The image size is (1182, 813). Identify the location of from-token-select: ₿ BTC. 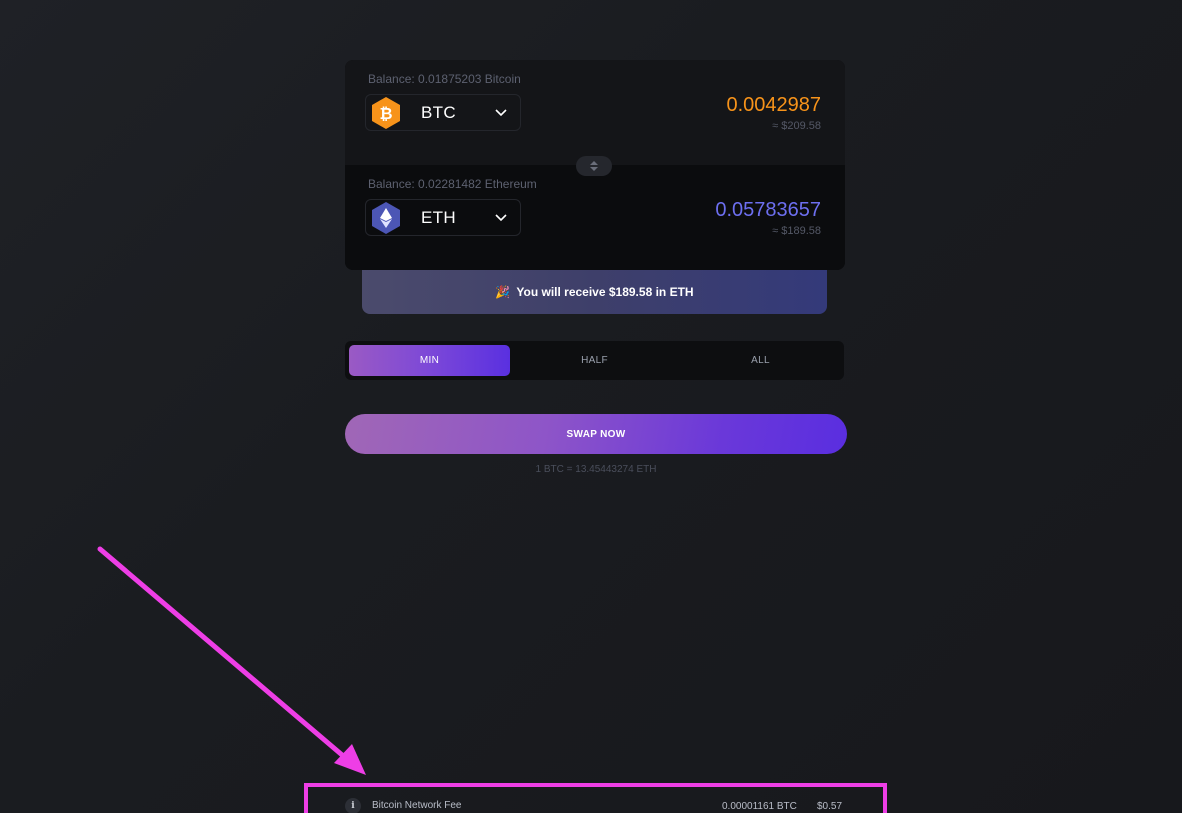
(443, 112).